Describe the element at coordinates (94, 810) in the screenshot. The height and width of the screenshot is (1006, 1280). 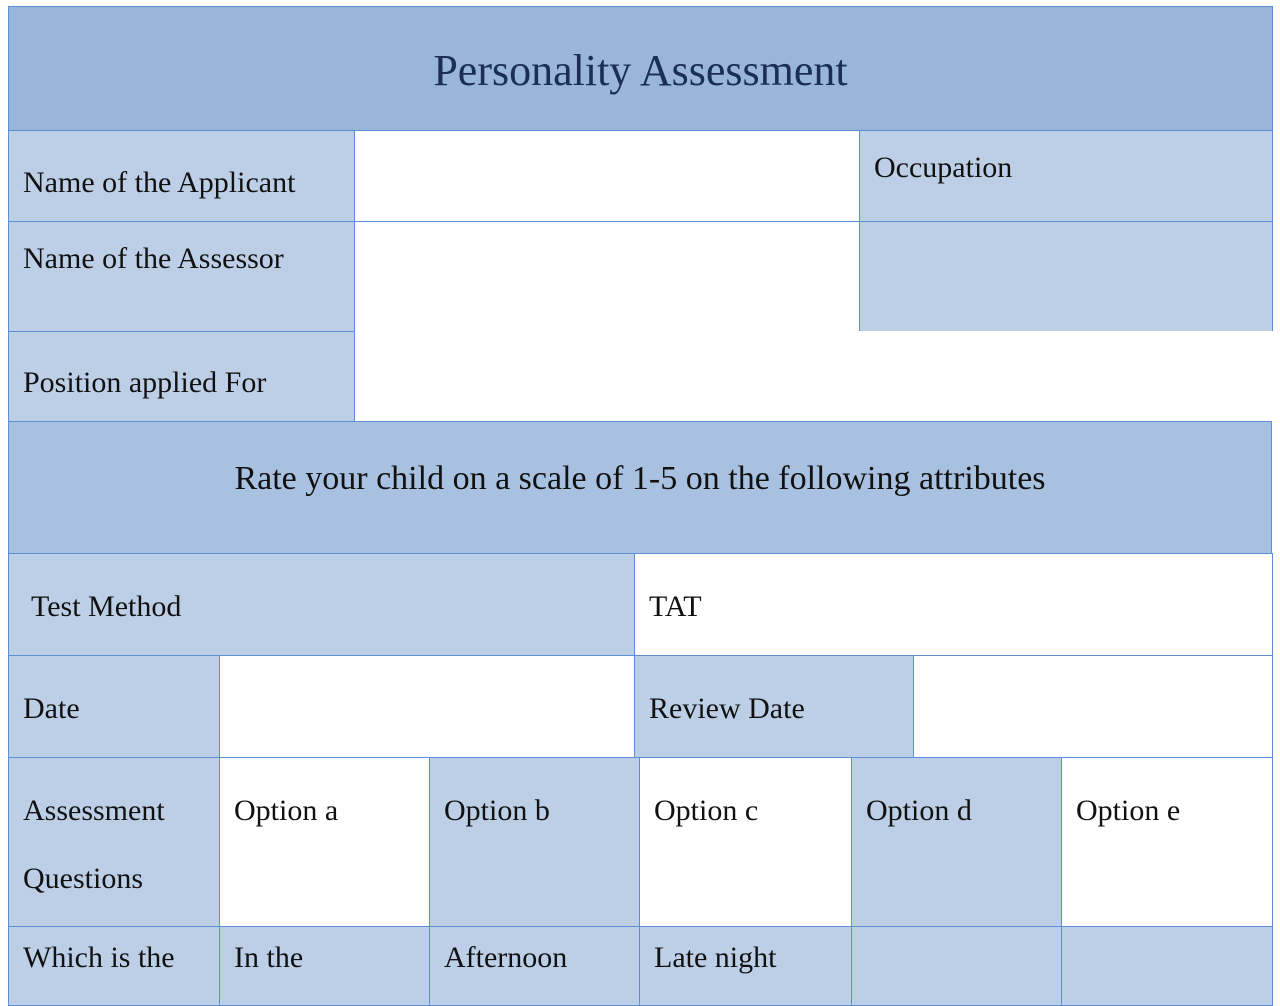
I see `questions-header-line1: Assessment` at that location.